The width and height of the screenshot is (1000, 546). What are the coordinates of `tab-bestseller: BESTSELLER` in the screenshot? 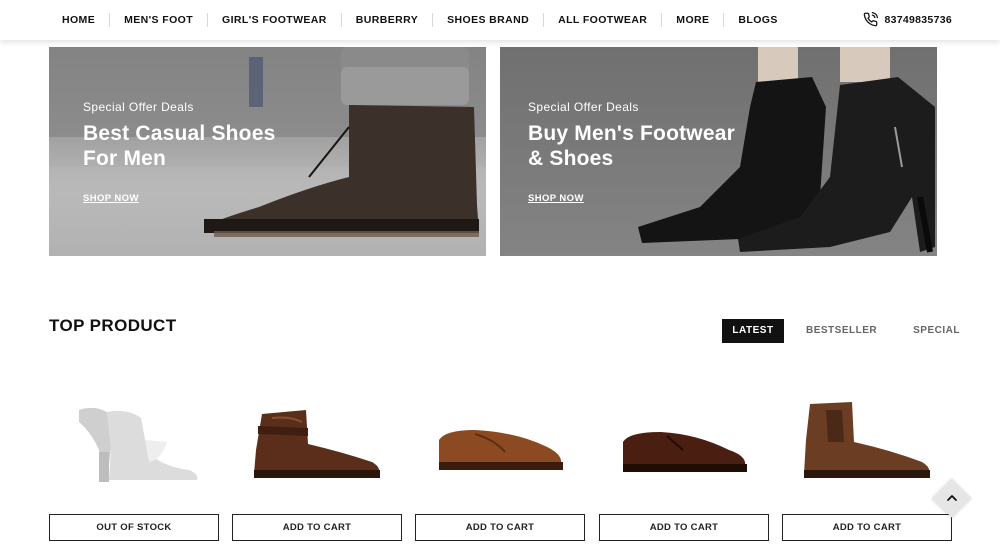 It's located at (841, 331).